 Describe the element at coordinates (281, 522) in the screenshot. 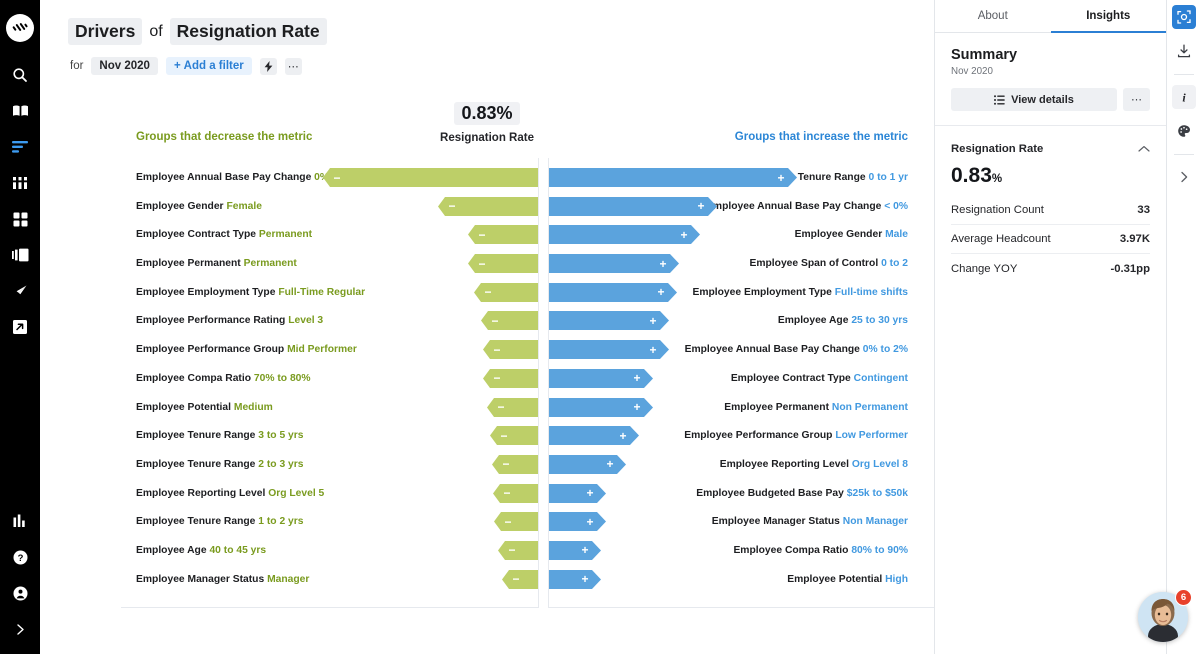

I see `driver-value: 1 to 2 yrs` at that location.